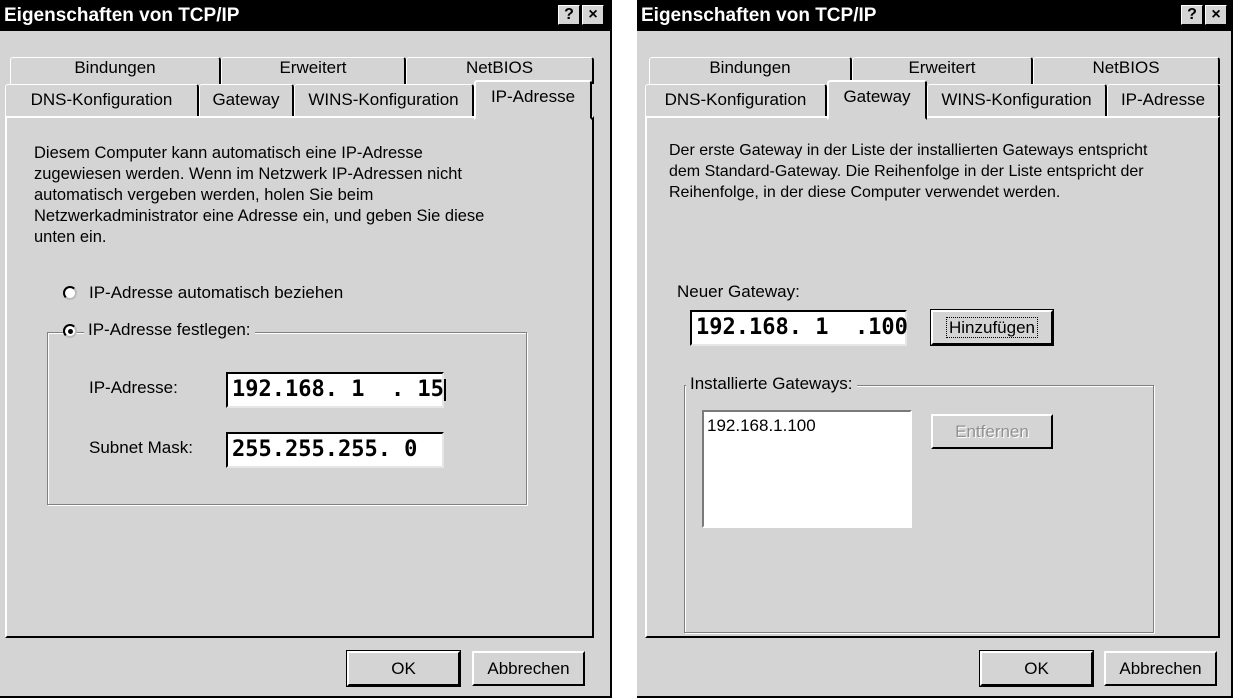 Image resolution: width=1233 pixels, height=698 pixels. I want to click on ip-address-value: 192.168. 1 . 15, so click(338, 389).